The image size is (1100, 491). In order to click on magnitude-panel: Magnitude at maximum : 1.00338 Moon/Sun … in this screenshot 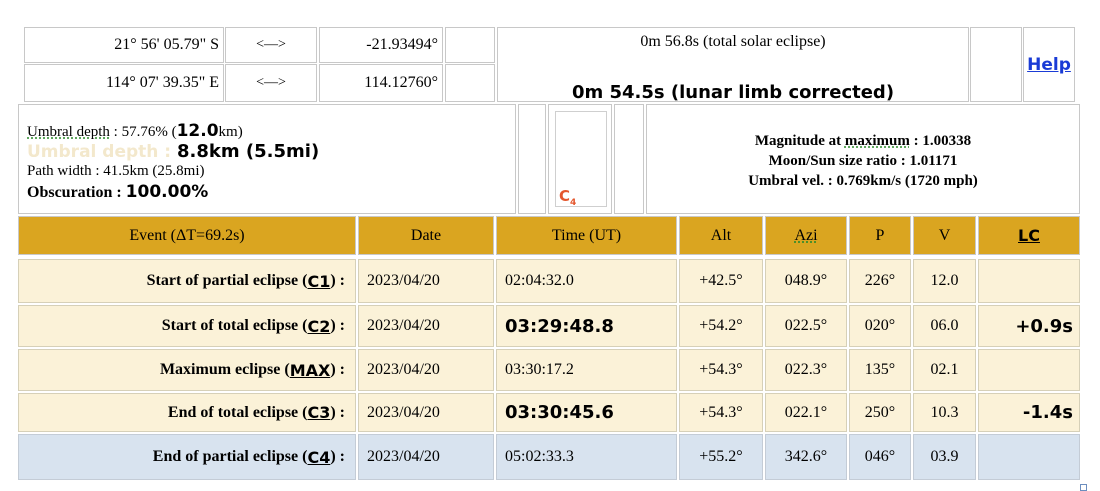, I will do `click(863, 159)`.